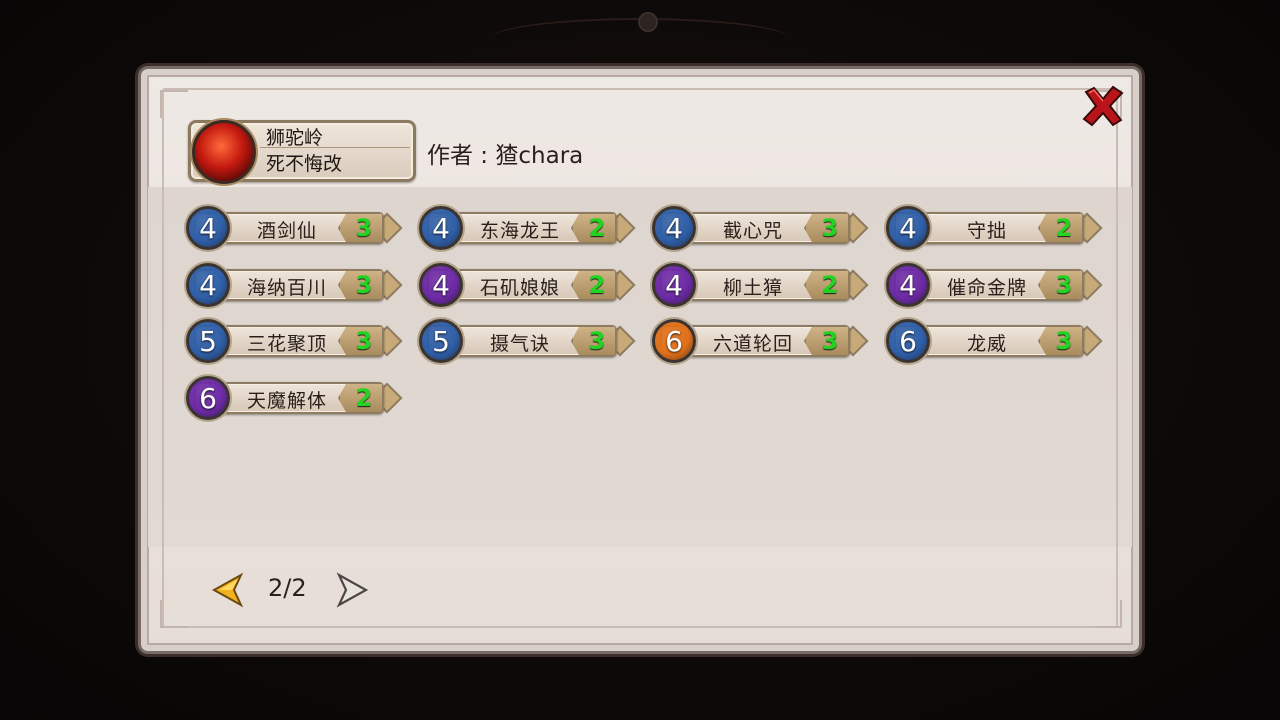 This screenshot has height=720, width=1280. What do you see at coordinates (986, 288) in the screenshot?
I see `skill-name: 催命金牌` at bounding box center [986, 288].